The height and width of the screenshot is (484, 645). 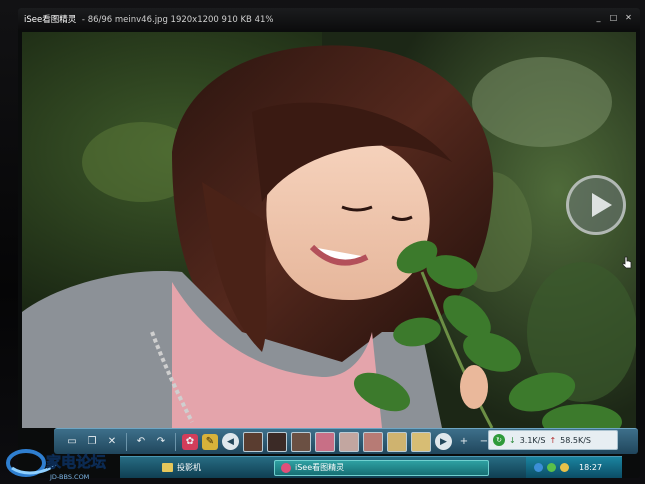 What do you see at coordinates (189, 467) in the screenshot?
I see `taskbar-folder-label: 投影机` at bounding box center [189, 467].